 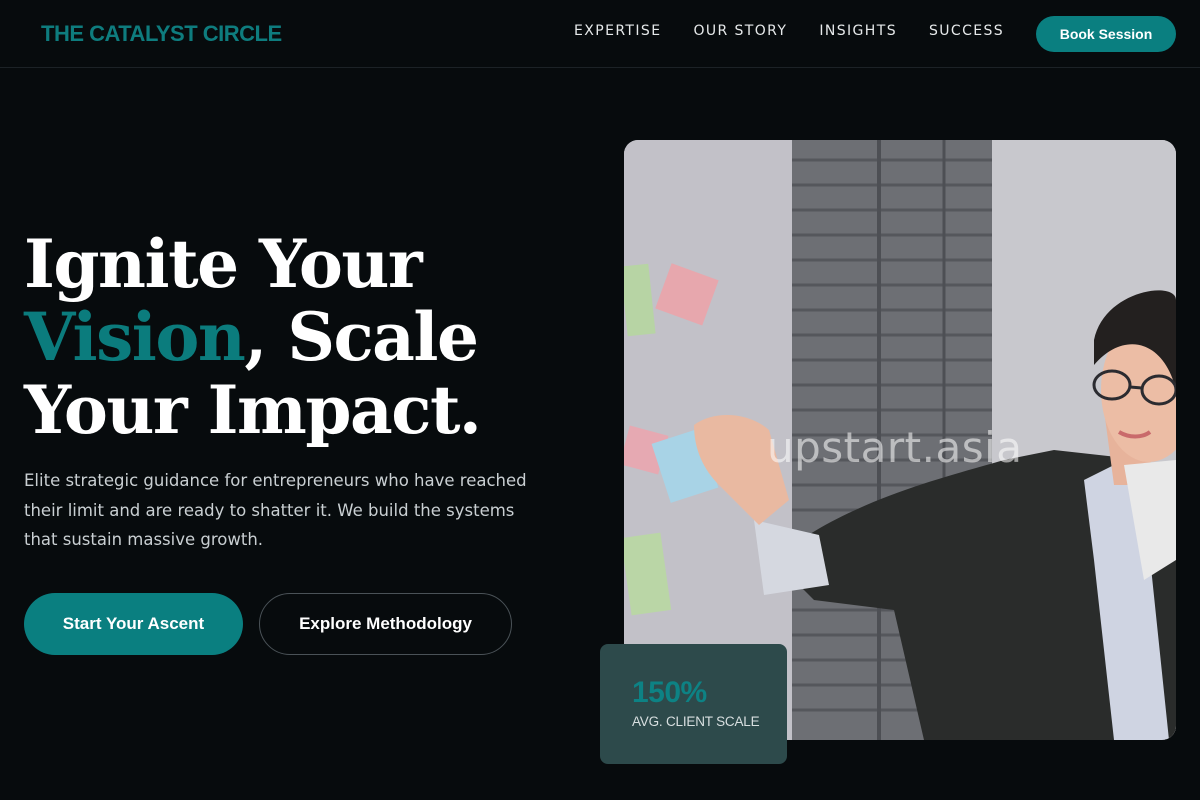 I want to click on headline-accent-word: Vision, so click(x=135, y=337).